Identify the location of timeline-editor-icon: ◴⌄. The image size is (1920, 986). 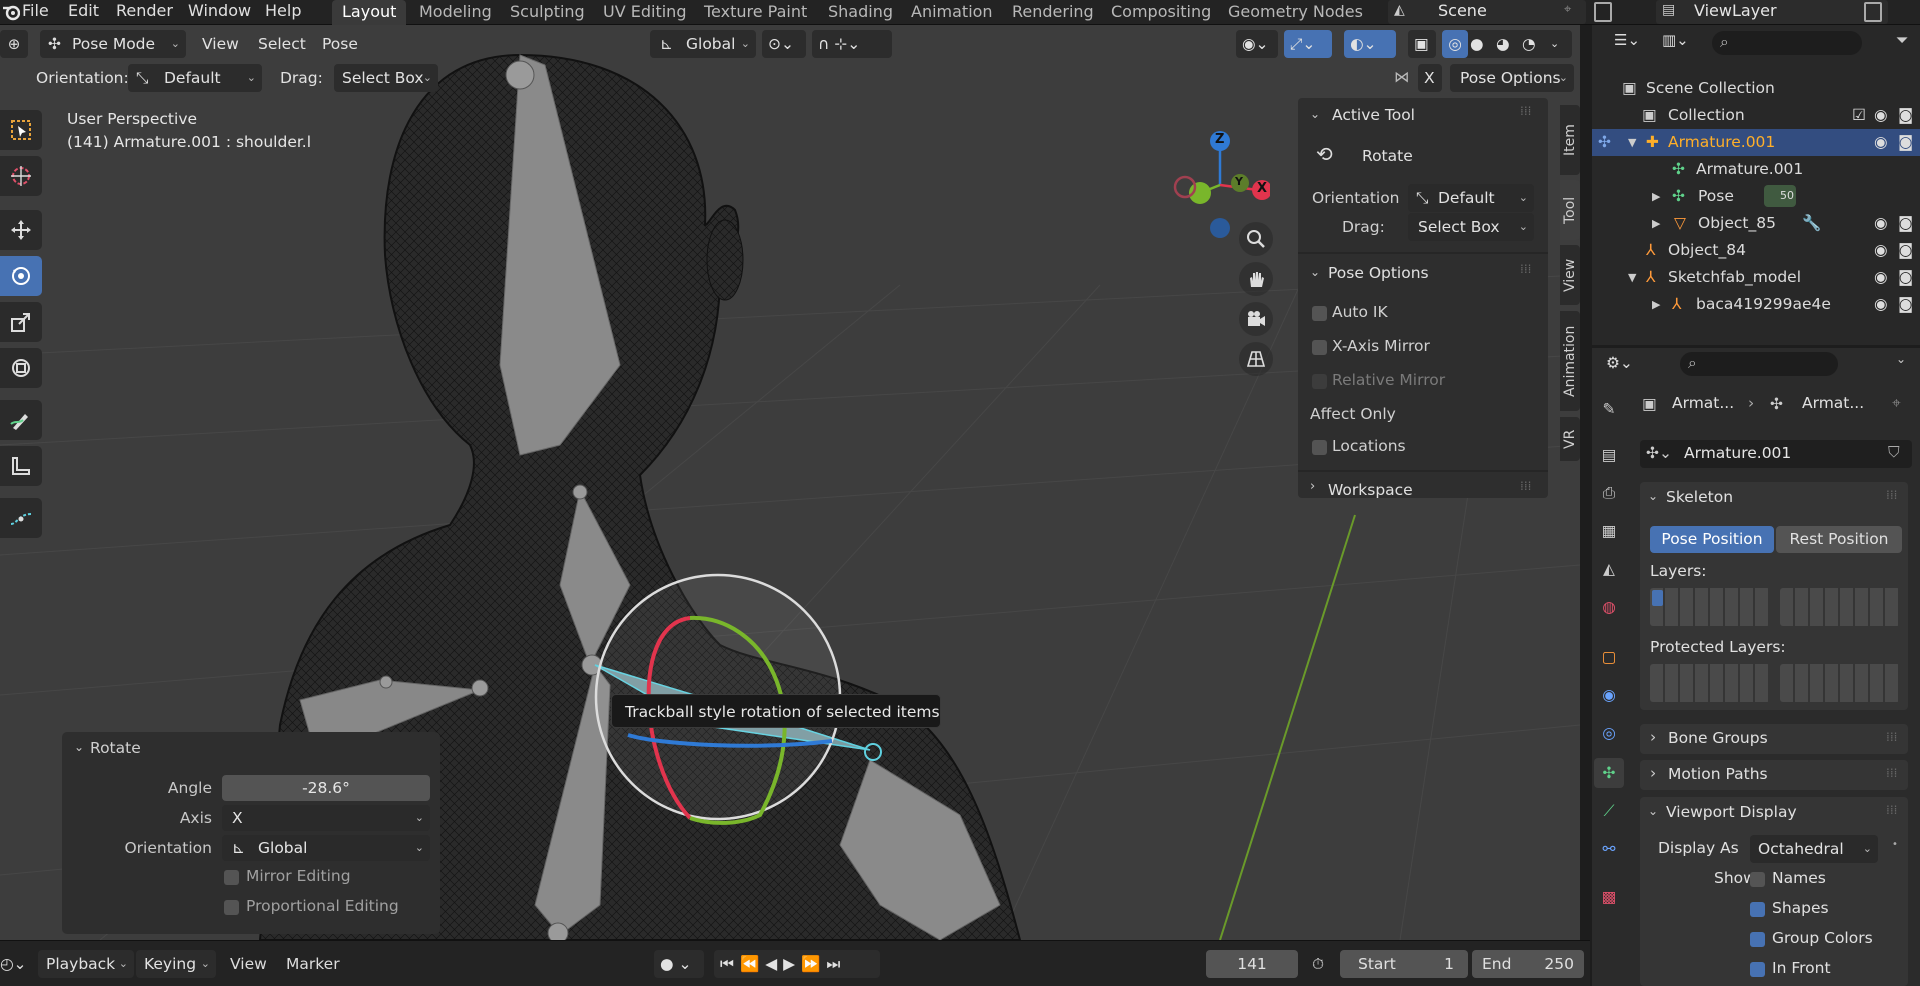
(13, 964).